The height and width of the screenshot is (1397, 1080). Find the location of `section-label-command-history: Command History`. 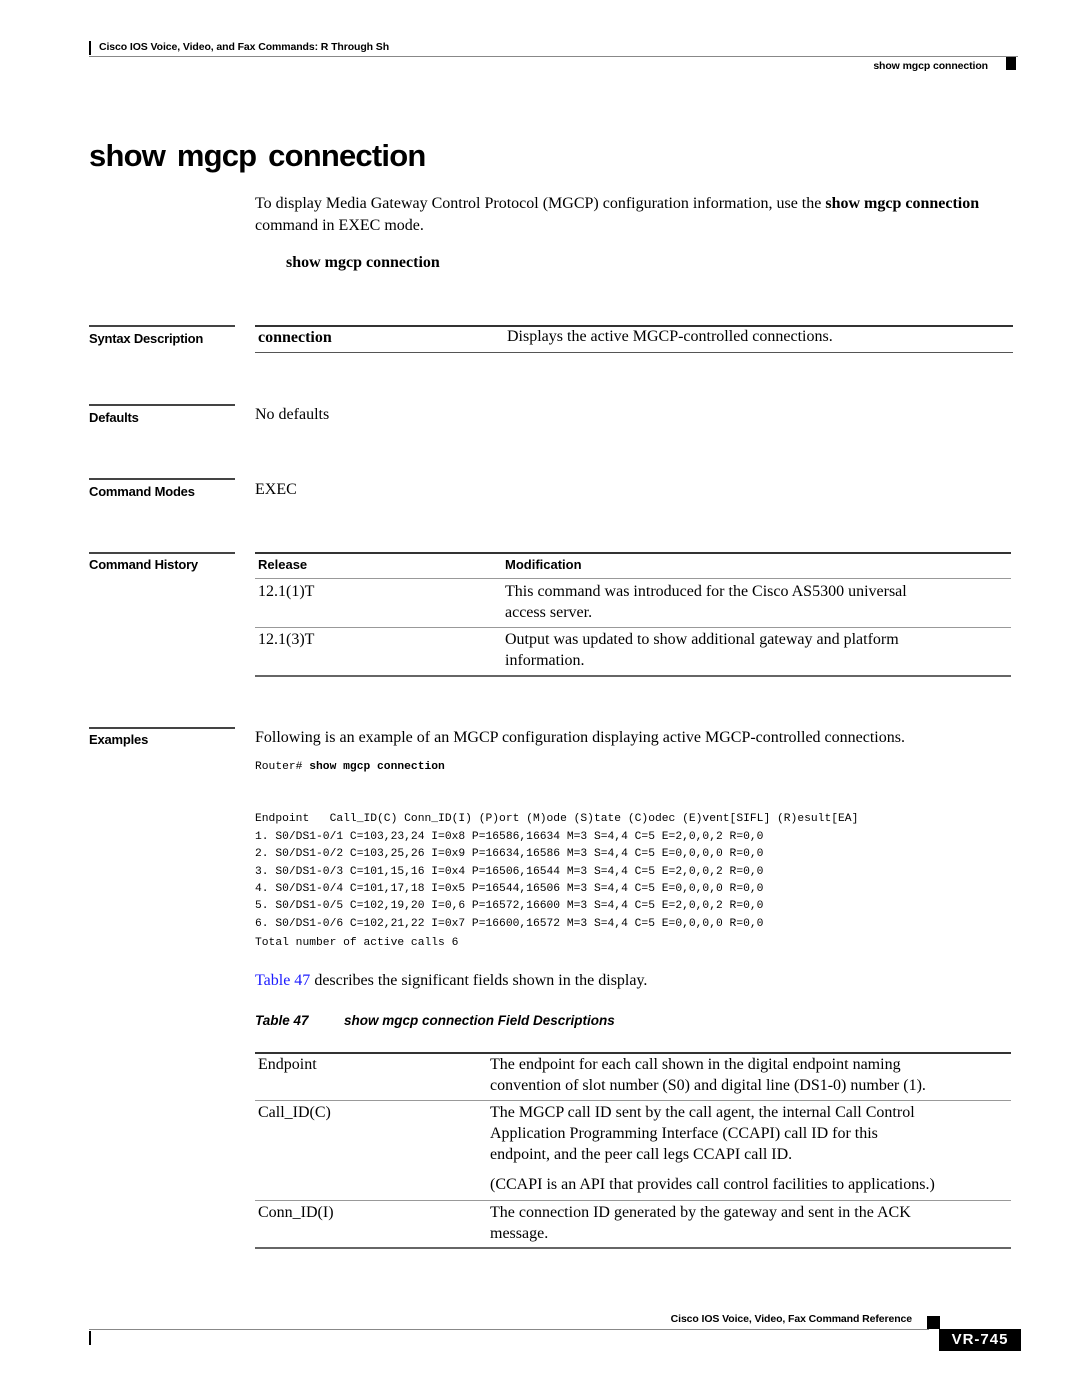

section-label-command-history: Command History is located at coordinates (143, 564).